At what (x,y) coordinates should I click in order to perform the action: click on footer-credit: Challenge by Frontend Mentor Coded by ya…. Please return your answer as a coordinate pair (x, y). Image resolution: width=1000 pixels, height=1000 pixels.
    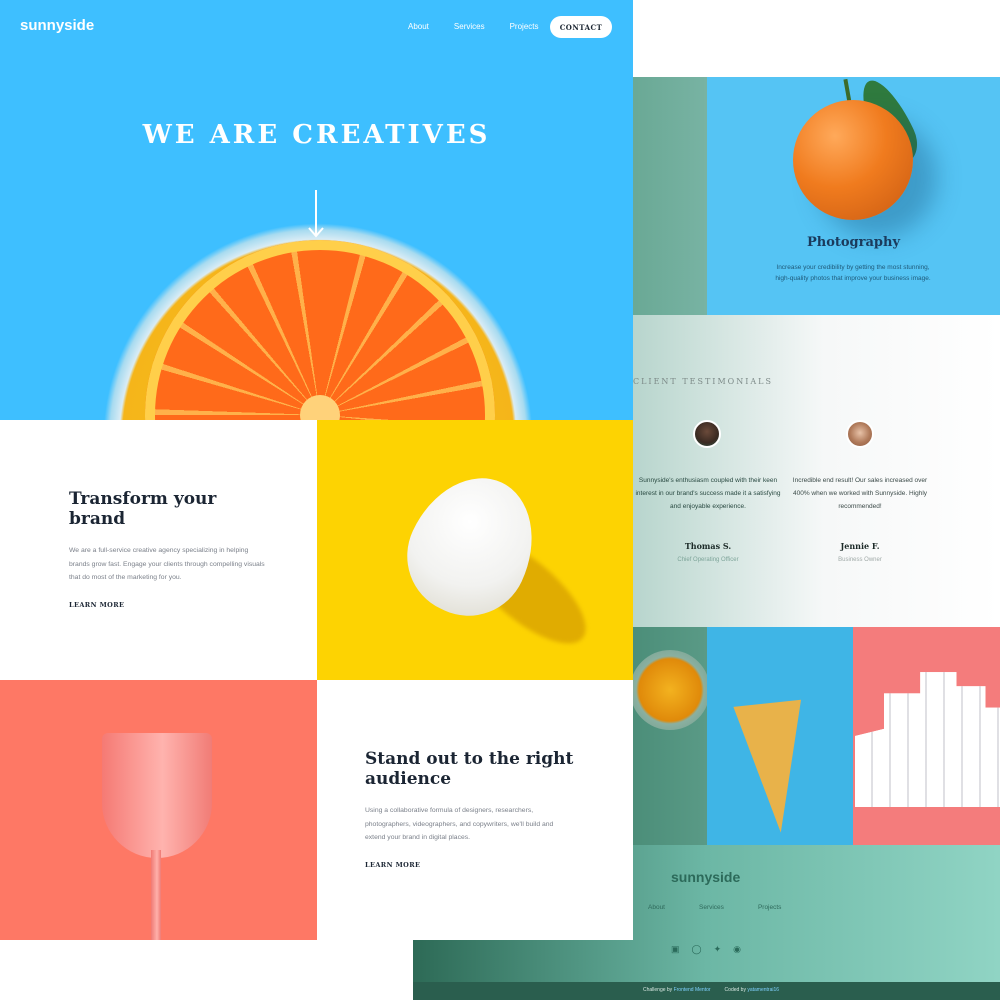
    Looking at the image, I should click on (711, 990).